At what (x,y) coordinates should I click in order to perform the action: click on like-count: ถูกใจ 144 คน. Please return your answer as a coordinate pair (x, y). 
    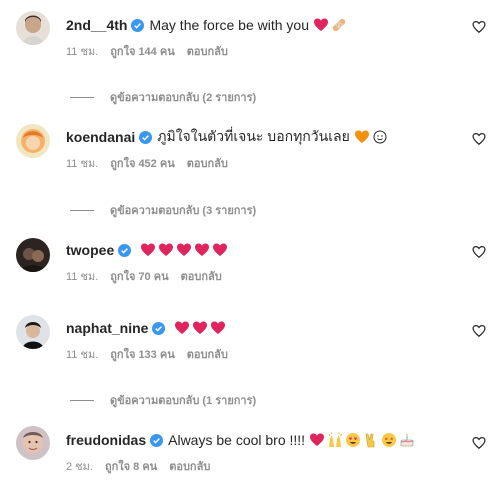
    Looking at the image, I should click on (142, 51).